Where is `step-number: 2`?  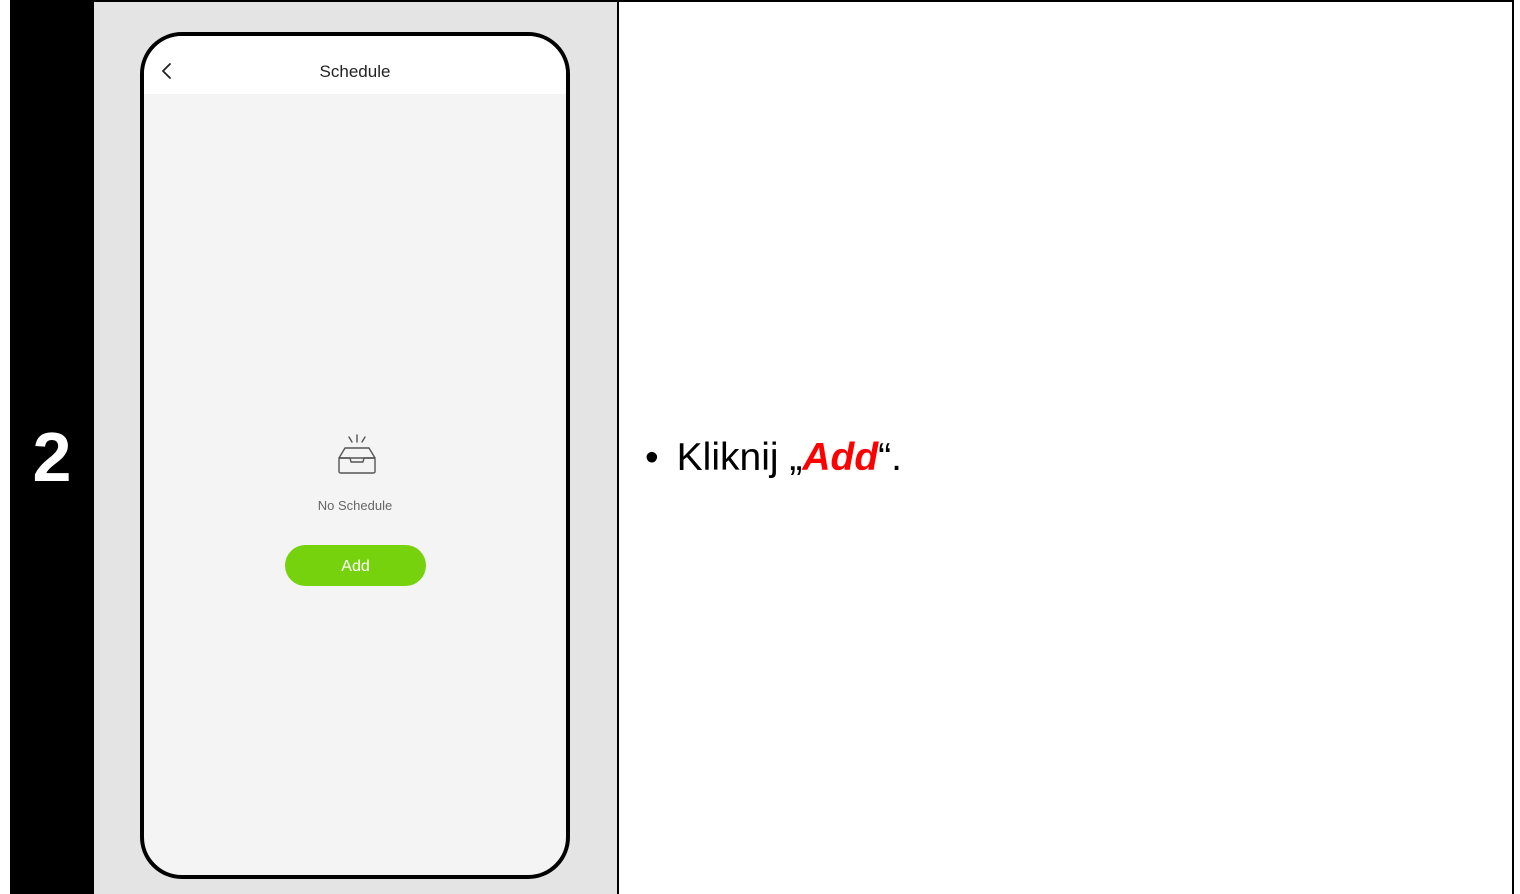 step-number: 2 is located at coordinates (52, 457).